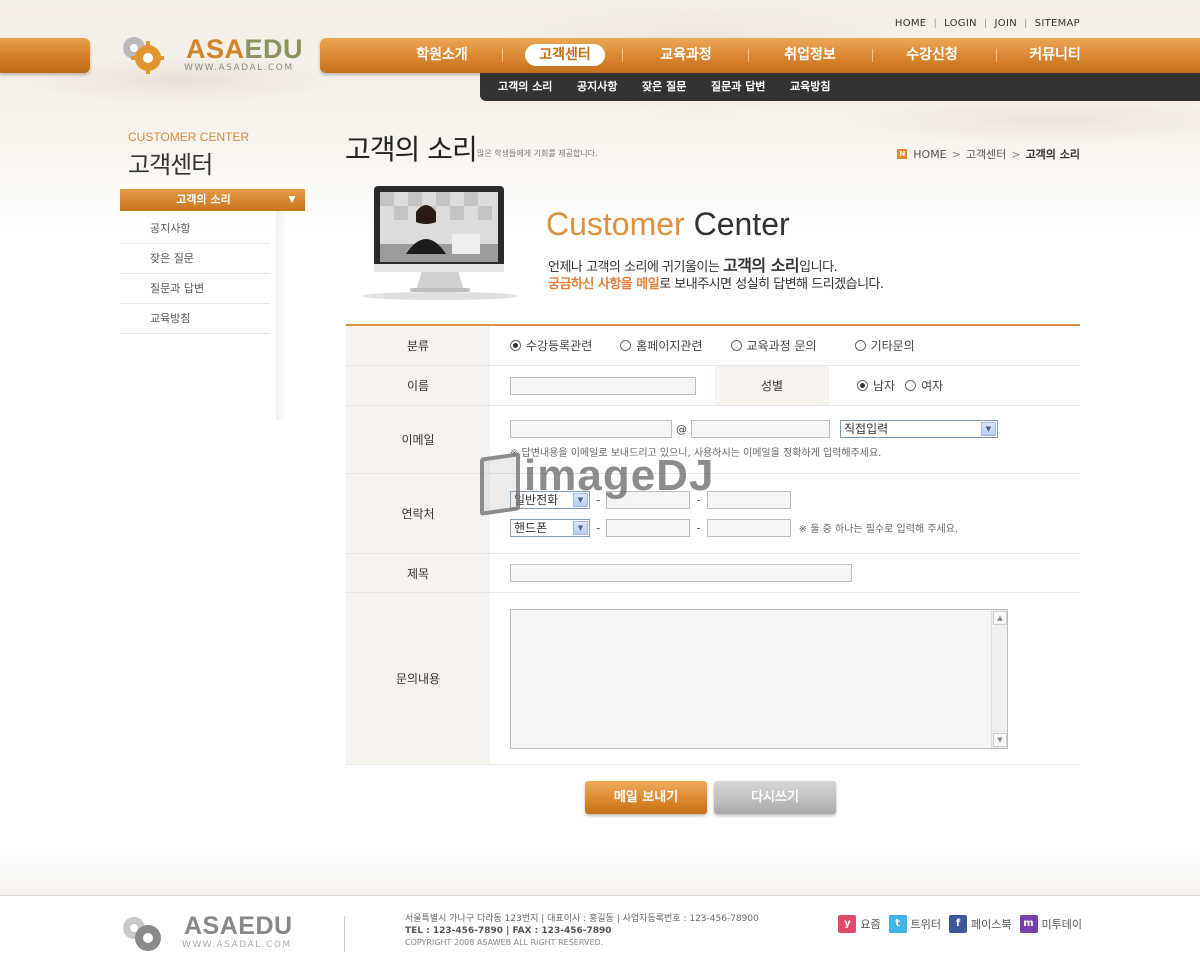  What do you see at coordinates (878, 529) in the screenshot?
I see `phone-note: ※ 둘 중 하나는 필수로 입력해 주세요.` at bounding box center [878, 529].